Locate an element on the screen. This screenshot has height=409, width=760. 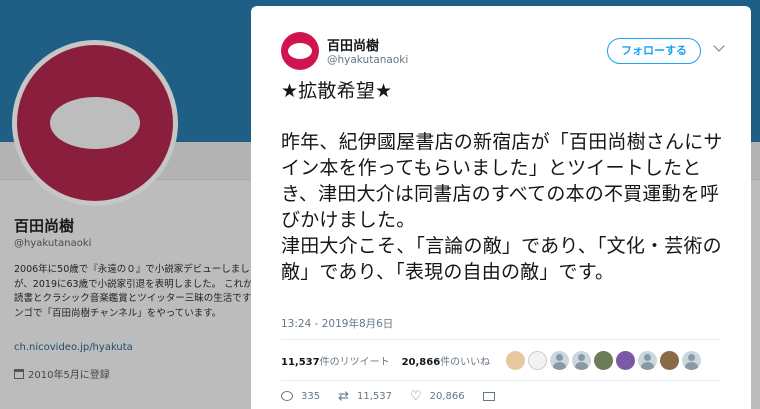
profile-avatar is located at coordinates (95, 123).